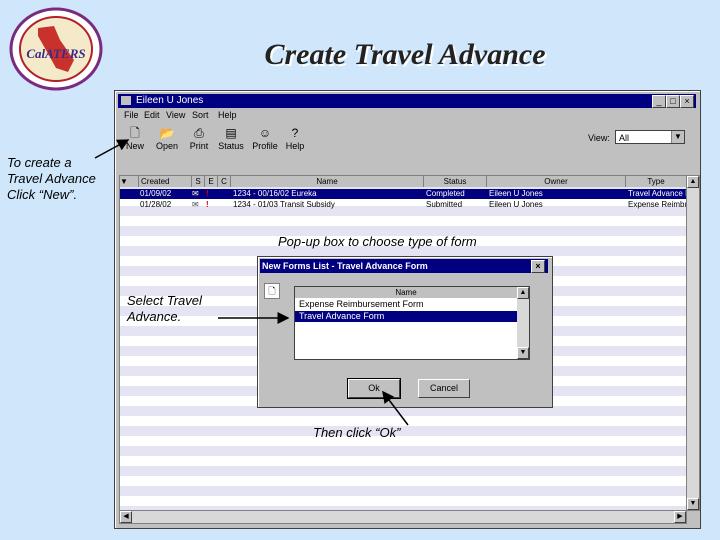  I want to click on arrow-to-ok, so click(395, 408).